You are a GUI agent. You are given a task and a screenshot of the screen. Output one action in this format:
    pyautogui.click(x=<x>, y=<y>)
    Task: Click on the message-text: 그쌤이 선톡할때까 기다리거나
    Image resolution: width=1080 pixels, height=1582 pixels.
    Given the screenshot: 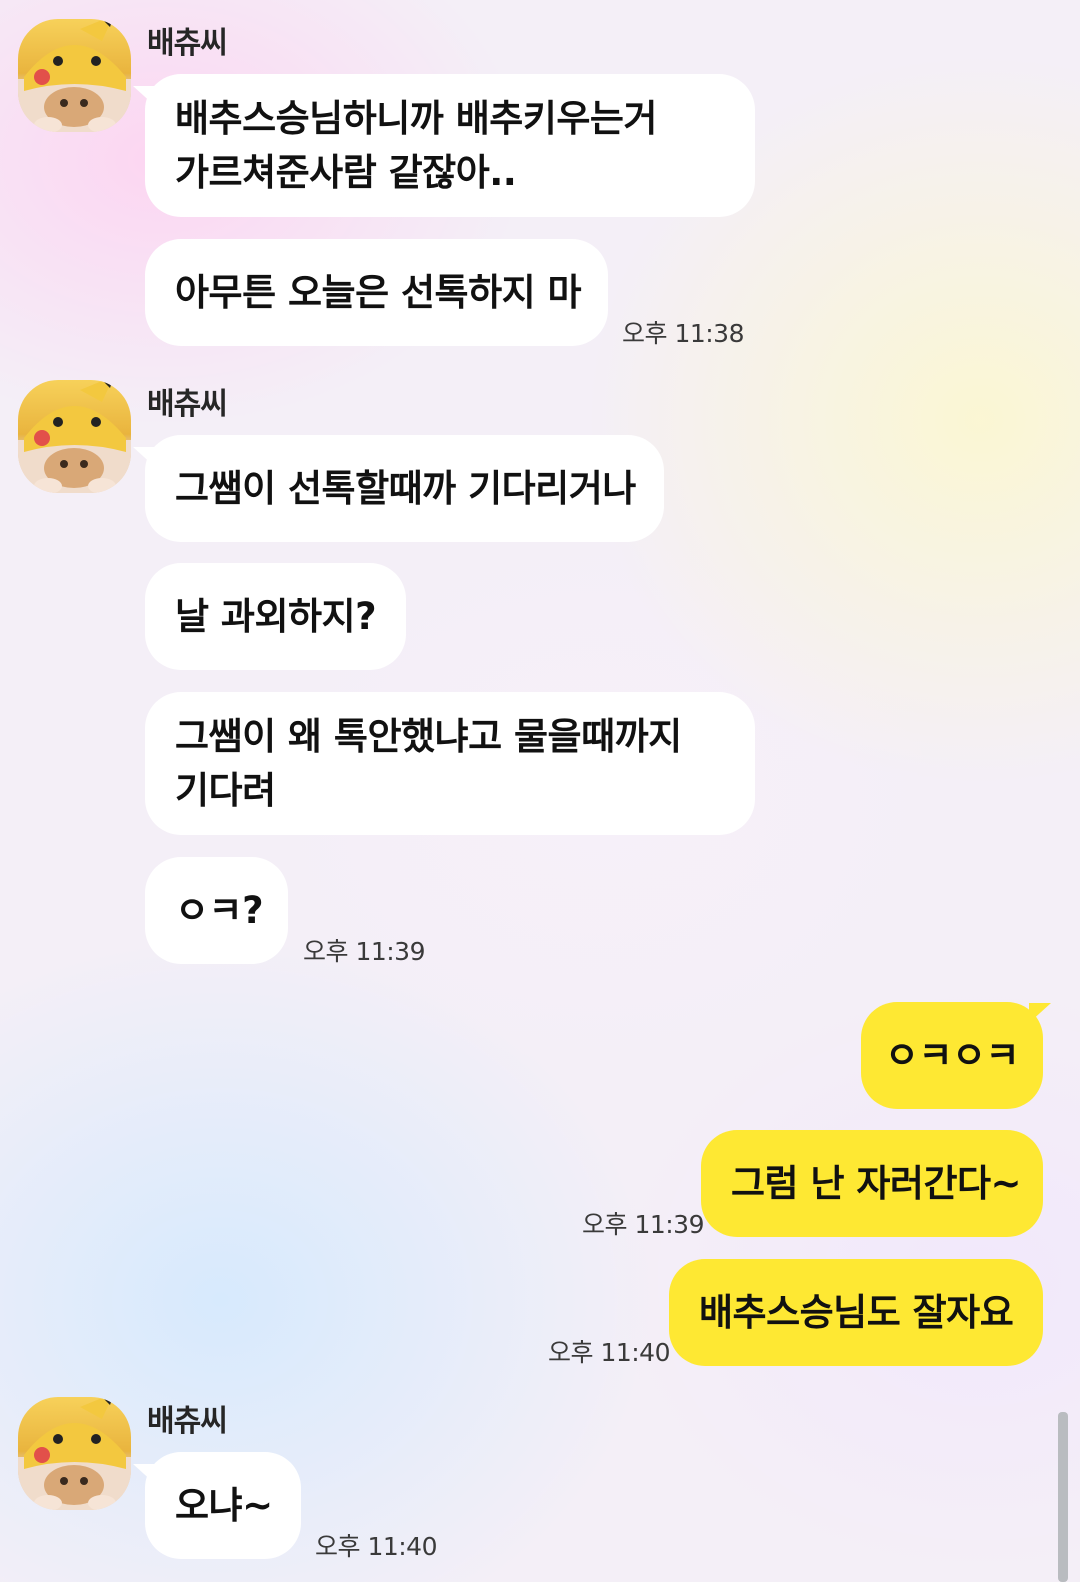 What is the action you would take?
    pyautogui.click(x=405, y=488)
    